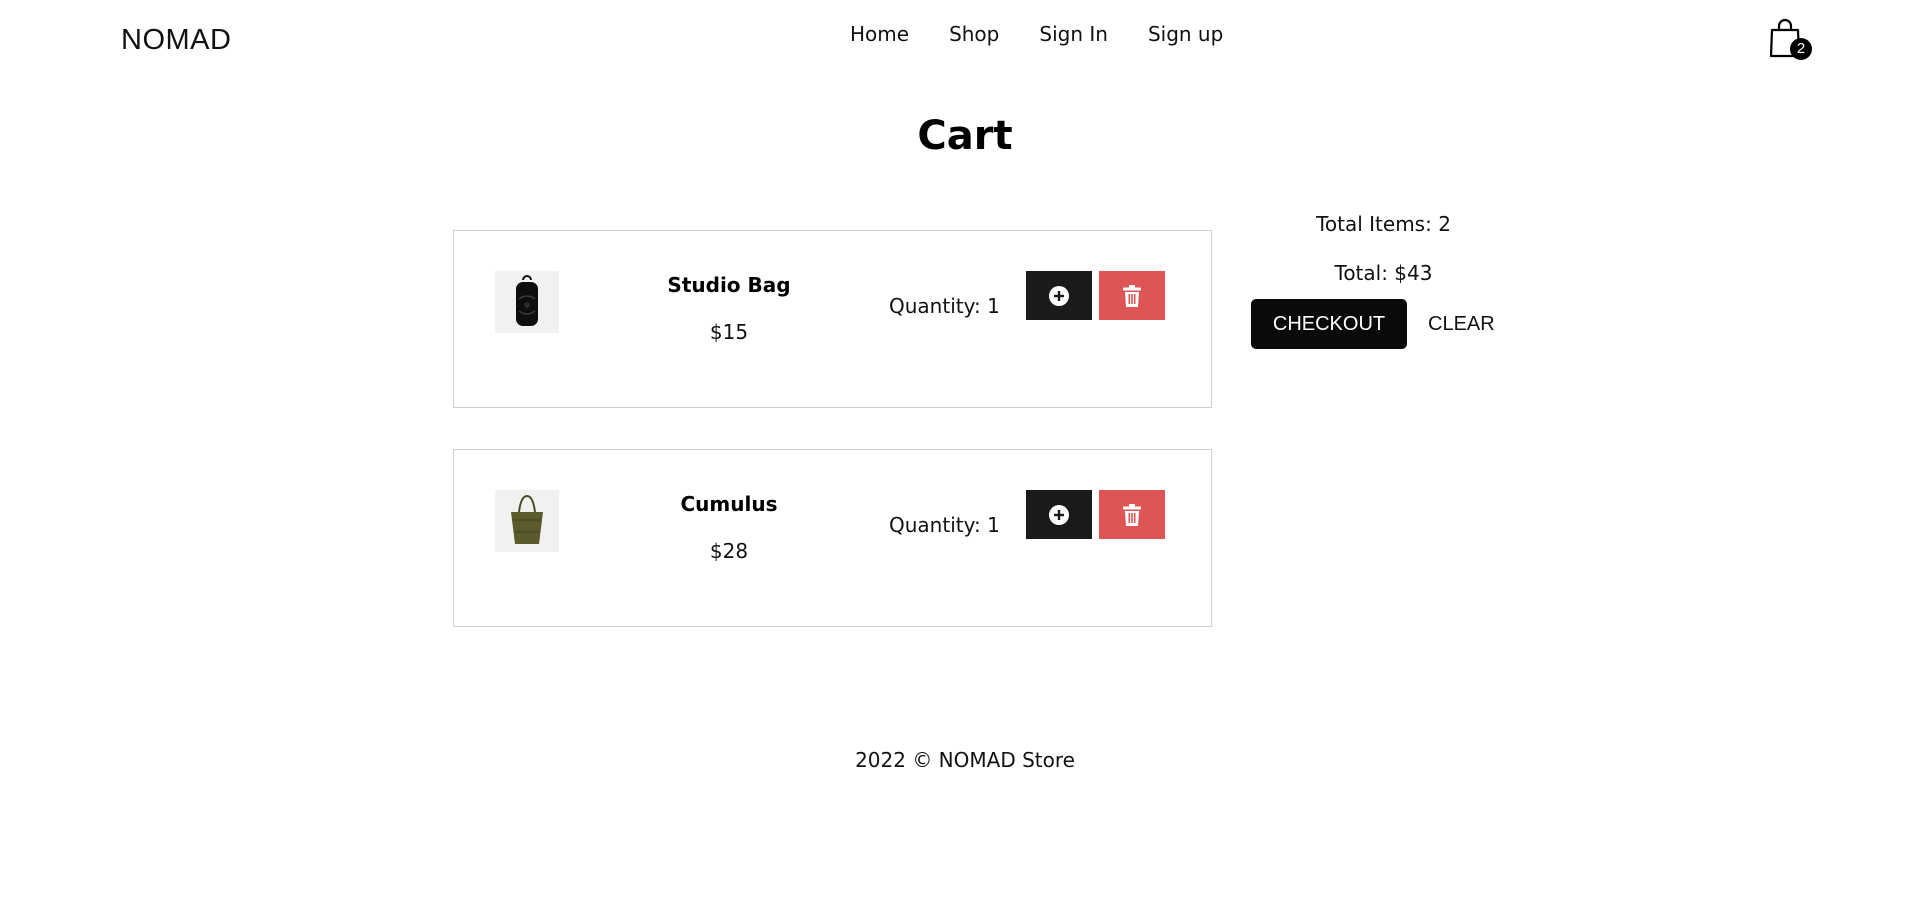  What do you see at coordinates (1185, 34) in the screenshot?
I see `nav-sign-up: Sign up` at bounding box center [1185, 34].